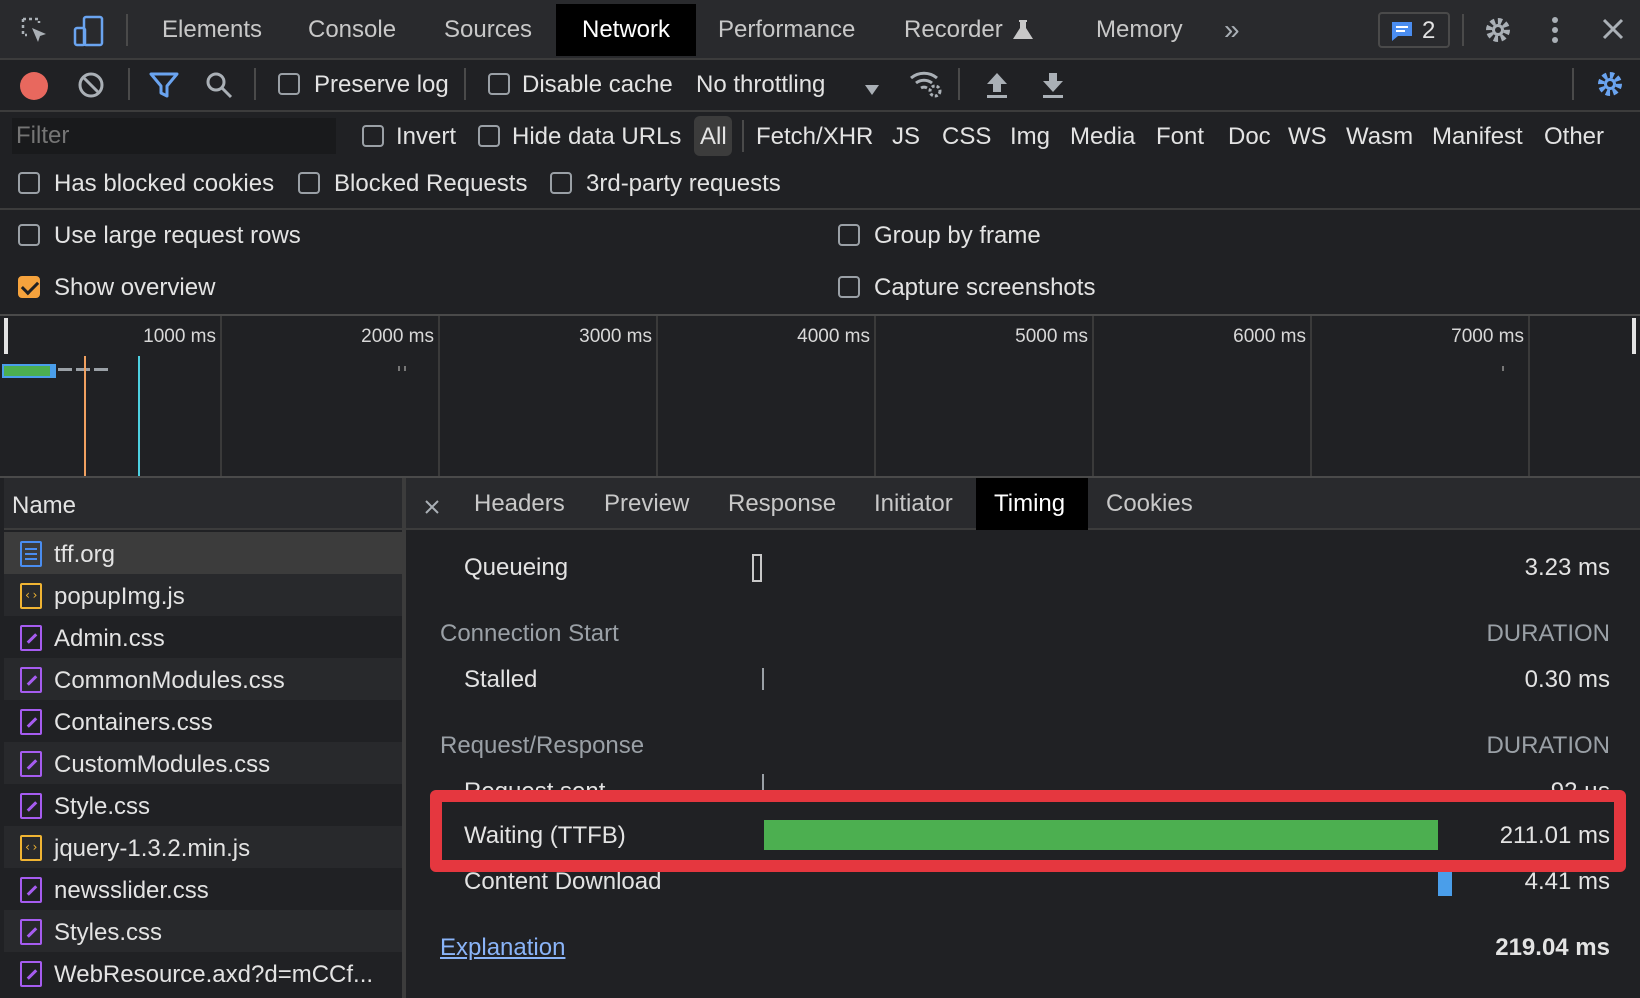  I want to click on has-blocked-cookies-checkbox, so click(29, 183).